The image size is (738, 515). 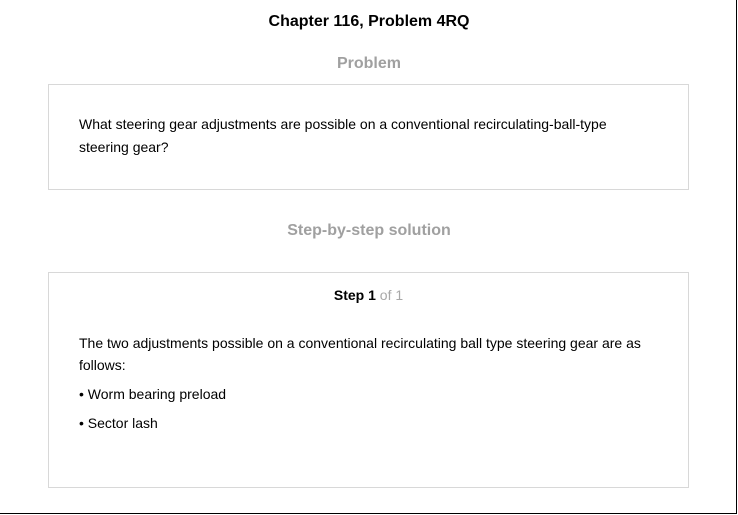 I want to click on step-of-label: of 1, so click(x=391, y=295).